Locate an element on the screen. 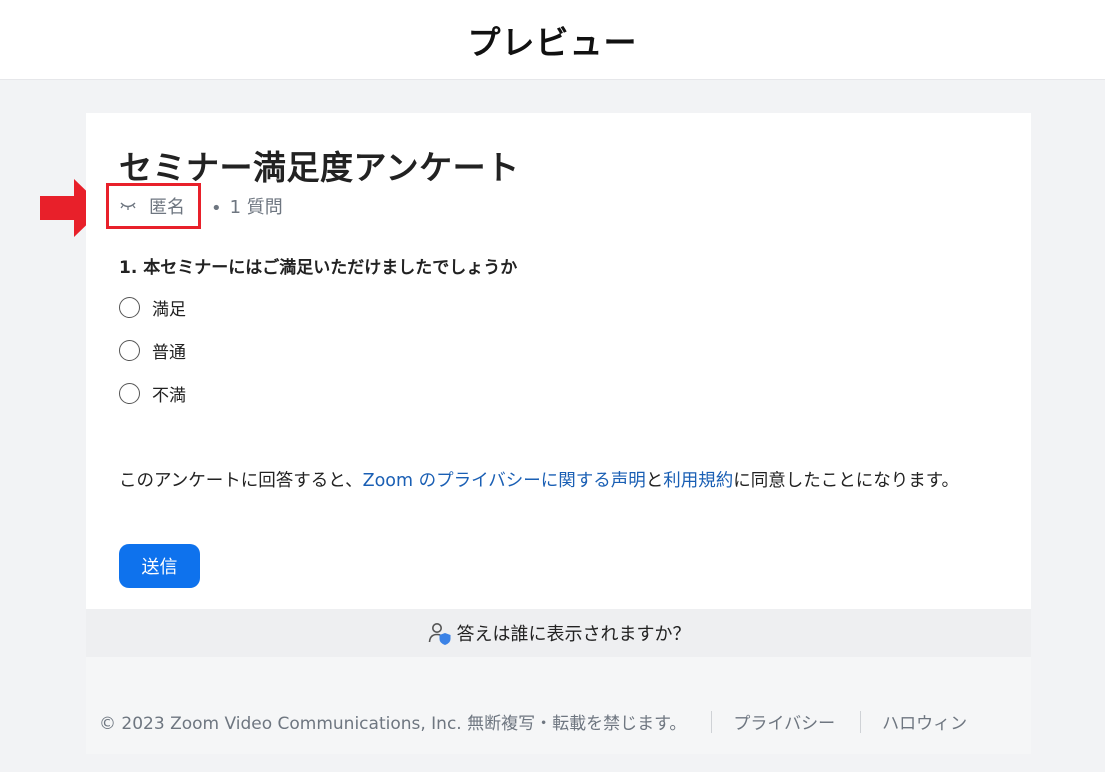  footer-halloween-link: ハロウィン is located at coordinates (924, 721).